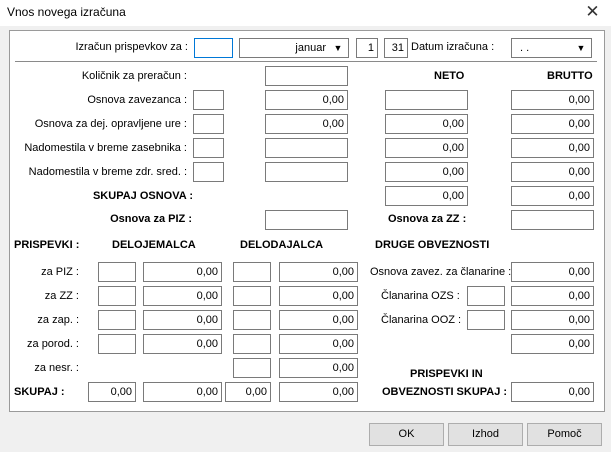 This screenshot has width=611, height=452. Describe the element at coordinates (142, 196) in the screenshot. I see `label-skupaj-osnova: SKUPAJ OSNOVA :` at that location.